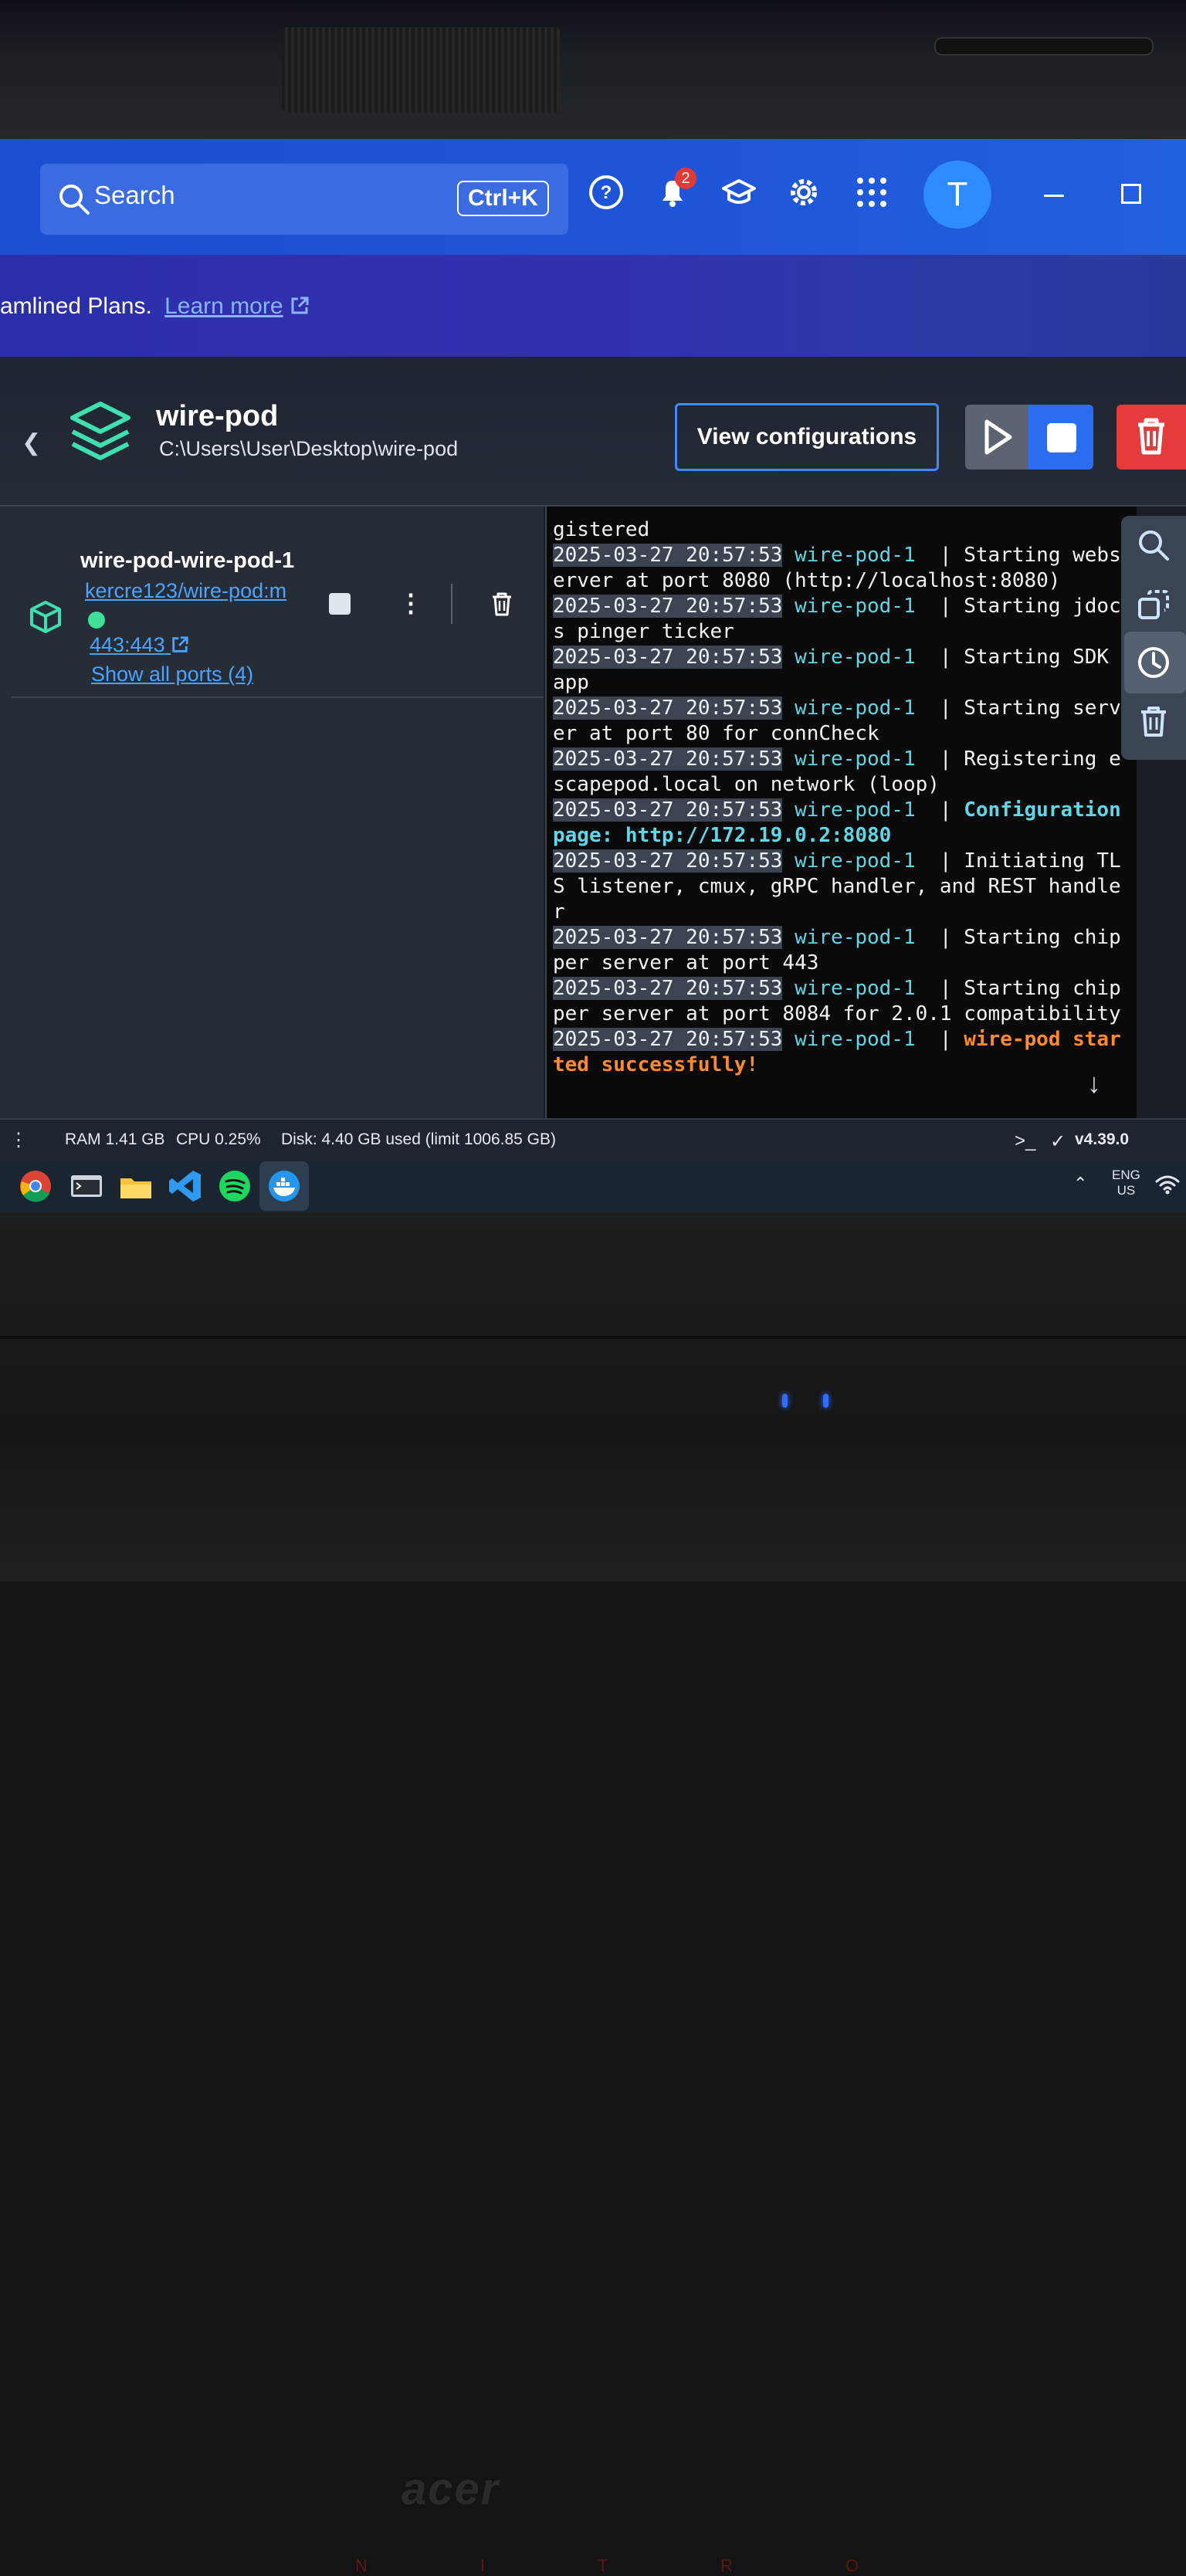 The height and width of the screenshot is (2576, 1186). What do you see at coordinates (451, 2489) in the screenshot?
I see `laptop-brand: acer` at bounding box center [451, 2489].